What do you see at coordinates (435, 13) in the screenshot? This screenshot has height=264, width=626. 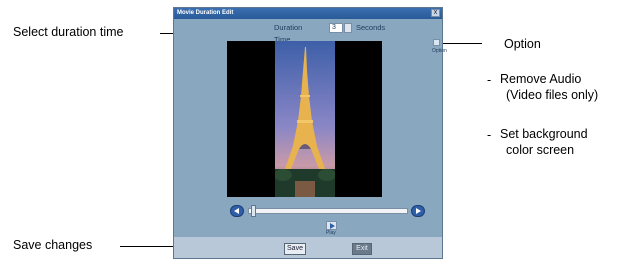 I see `close-icon: x` at bounding box center [435, 13].